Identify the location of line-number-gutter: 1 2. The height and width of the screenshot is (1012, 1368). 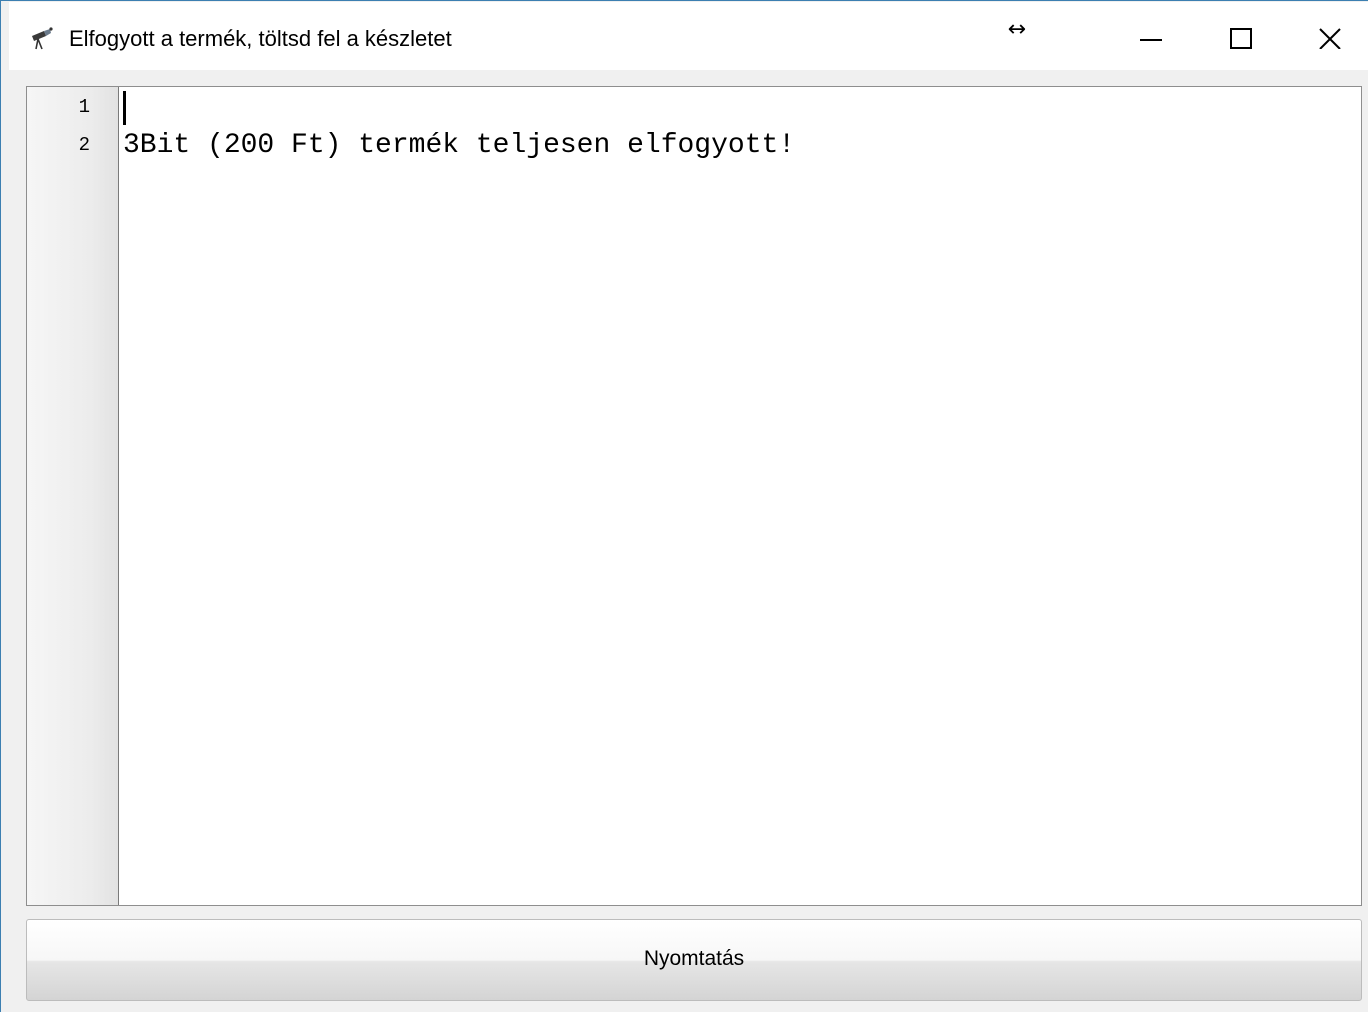
(73, 496).